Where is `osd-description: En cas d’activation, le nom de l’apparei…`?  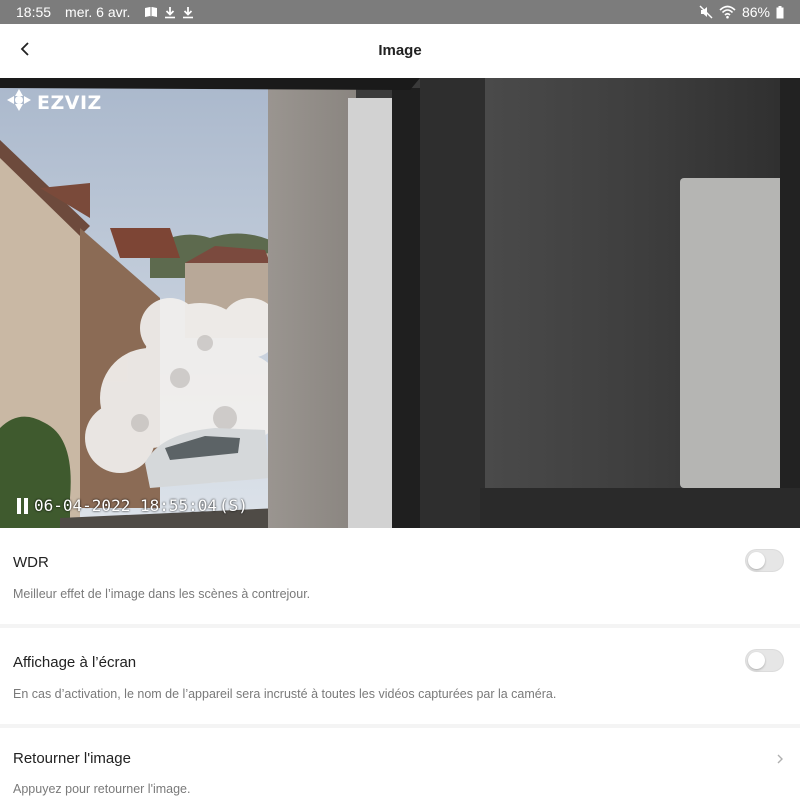
osd-description: En cas d’activation, le nom de l’apparei… is located at coordinates (285, 694).